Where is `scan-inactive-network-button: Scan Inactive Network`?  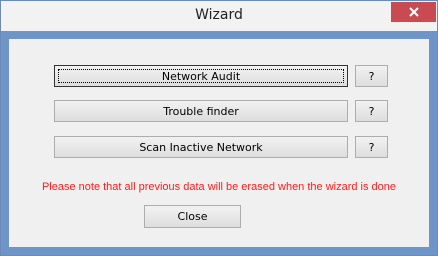 scan-inactive-network-button: Scan Inactive Network is located at coordinates (201, 147).